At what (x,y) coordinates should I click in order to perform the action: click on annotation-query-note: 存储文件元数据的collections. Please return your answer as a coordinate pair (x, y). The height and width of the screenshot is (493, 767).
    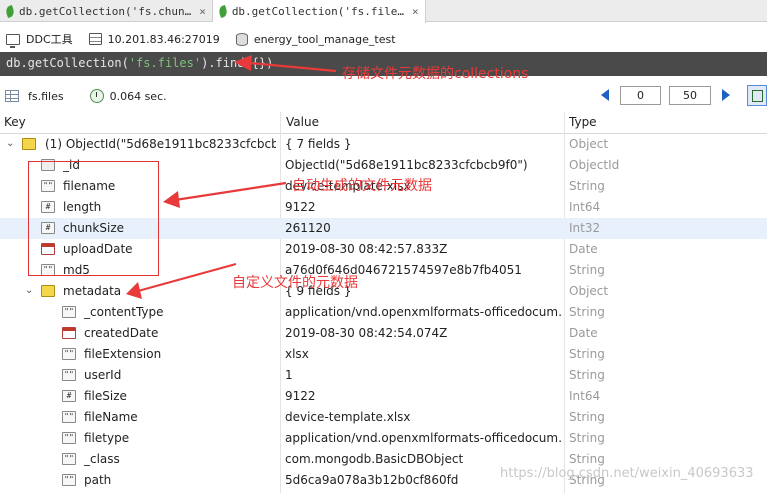
    Looking at the image, I should click on (435, 74).